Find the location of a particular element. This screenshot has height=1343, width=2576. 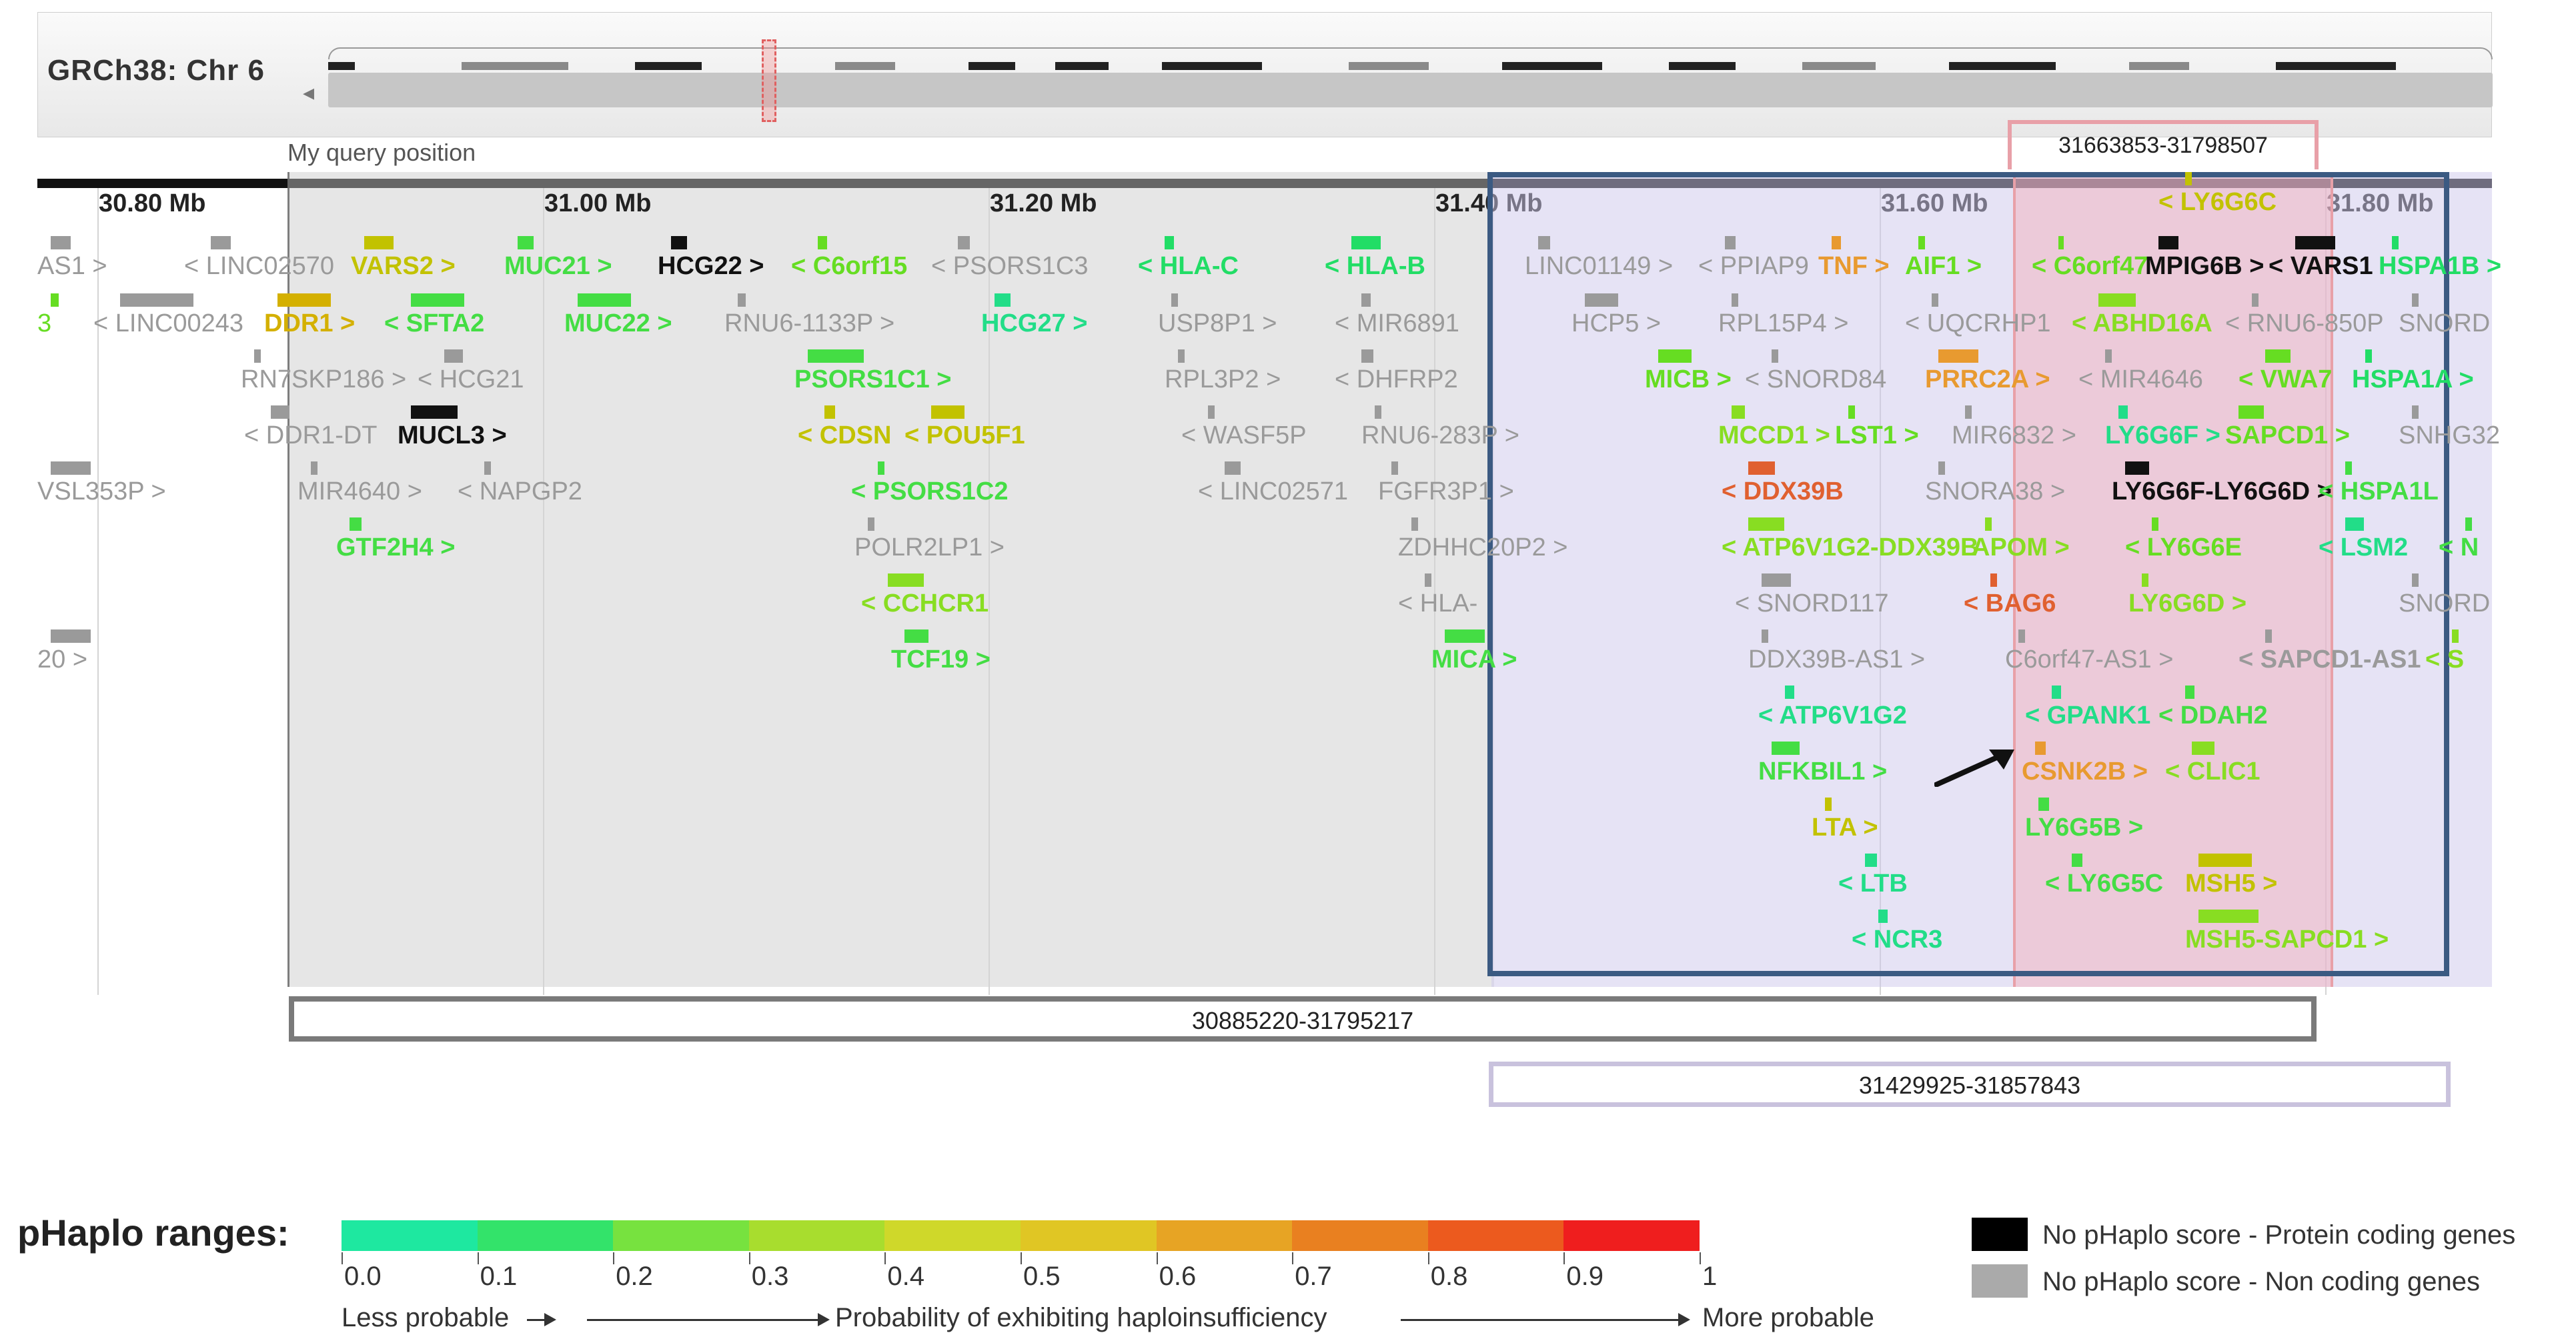

chromosome-ideogram: ◂ is located at coordinates (1398, 81).